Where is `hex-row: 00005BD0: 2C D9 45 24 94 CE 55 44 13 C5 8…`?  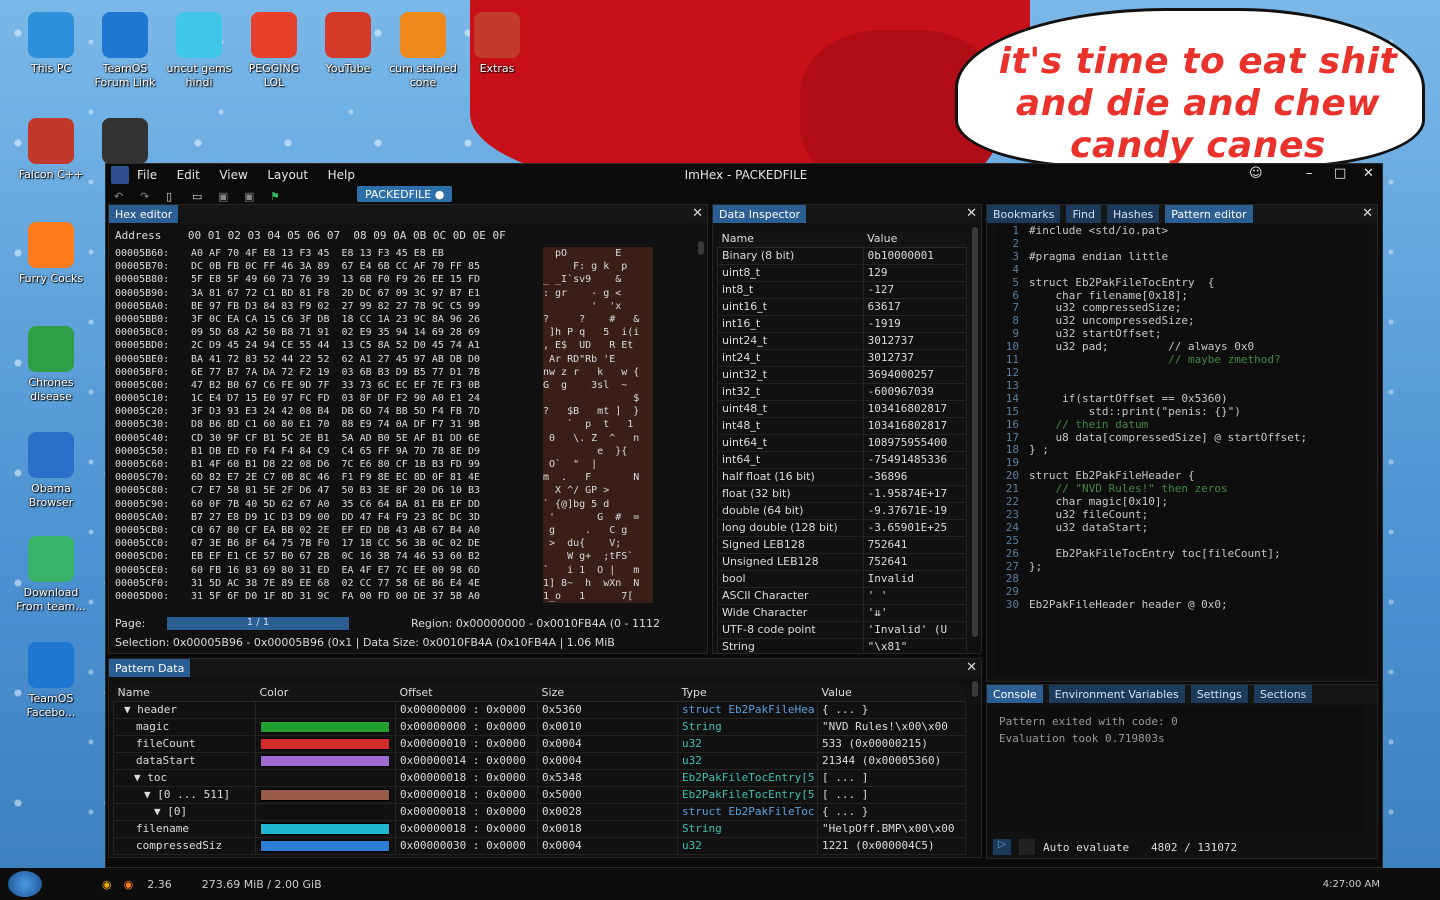 hex-row: 00005BD0: 2C D9 45 24 94 CE 55 44 13 C5 8… is located at coordinates (402, 346).